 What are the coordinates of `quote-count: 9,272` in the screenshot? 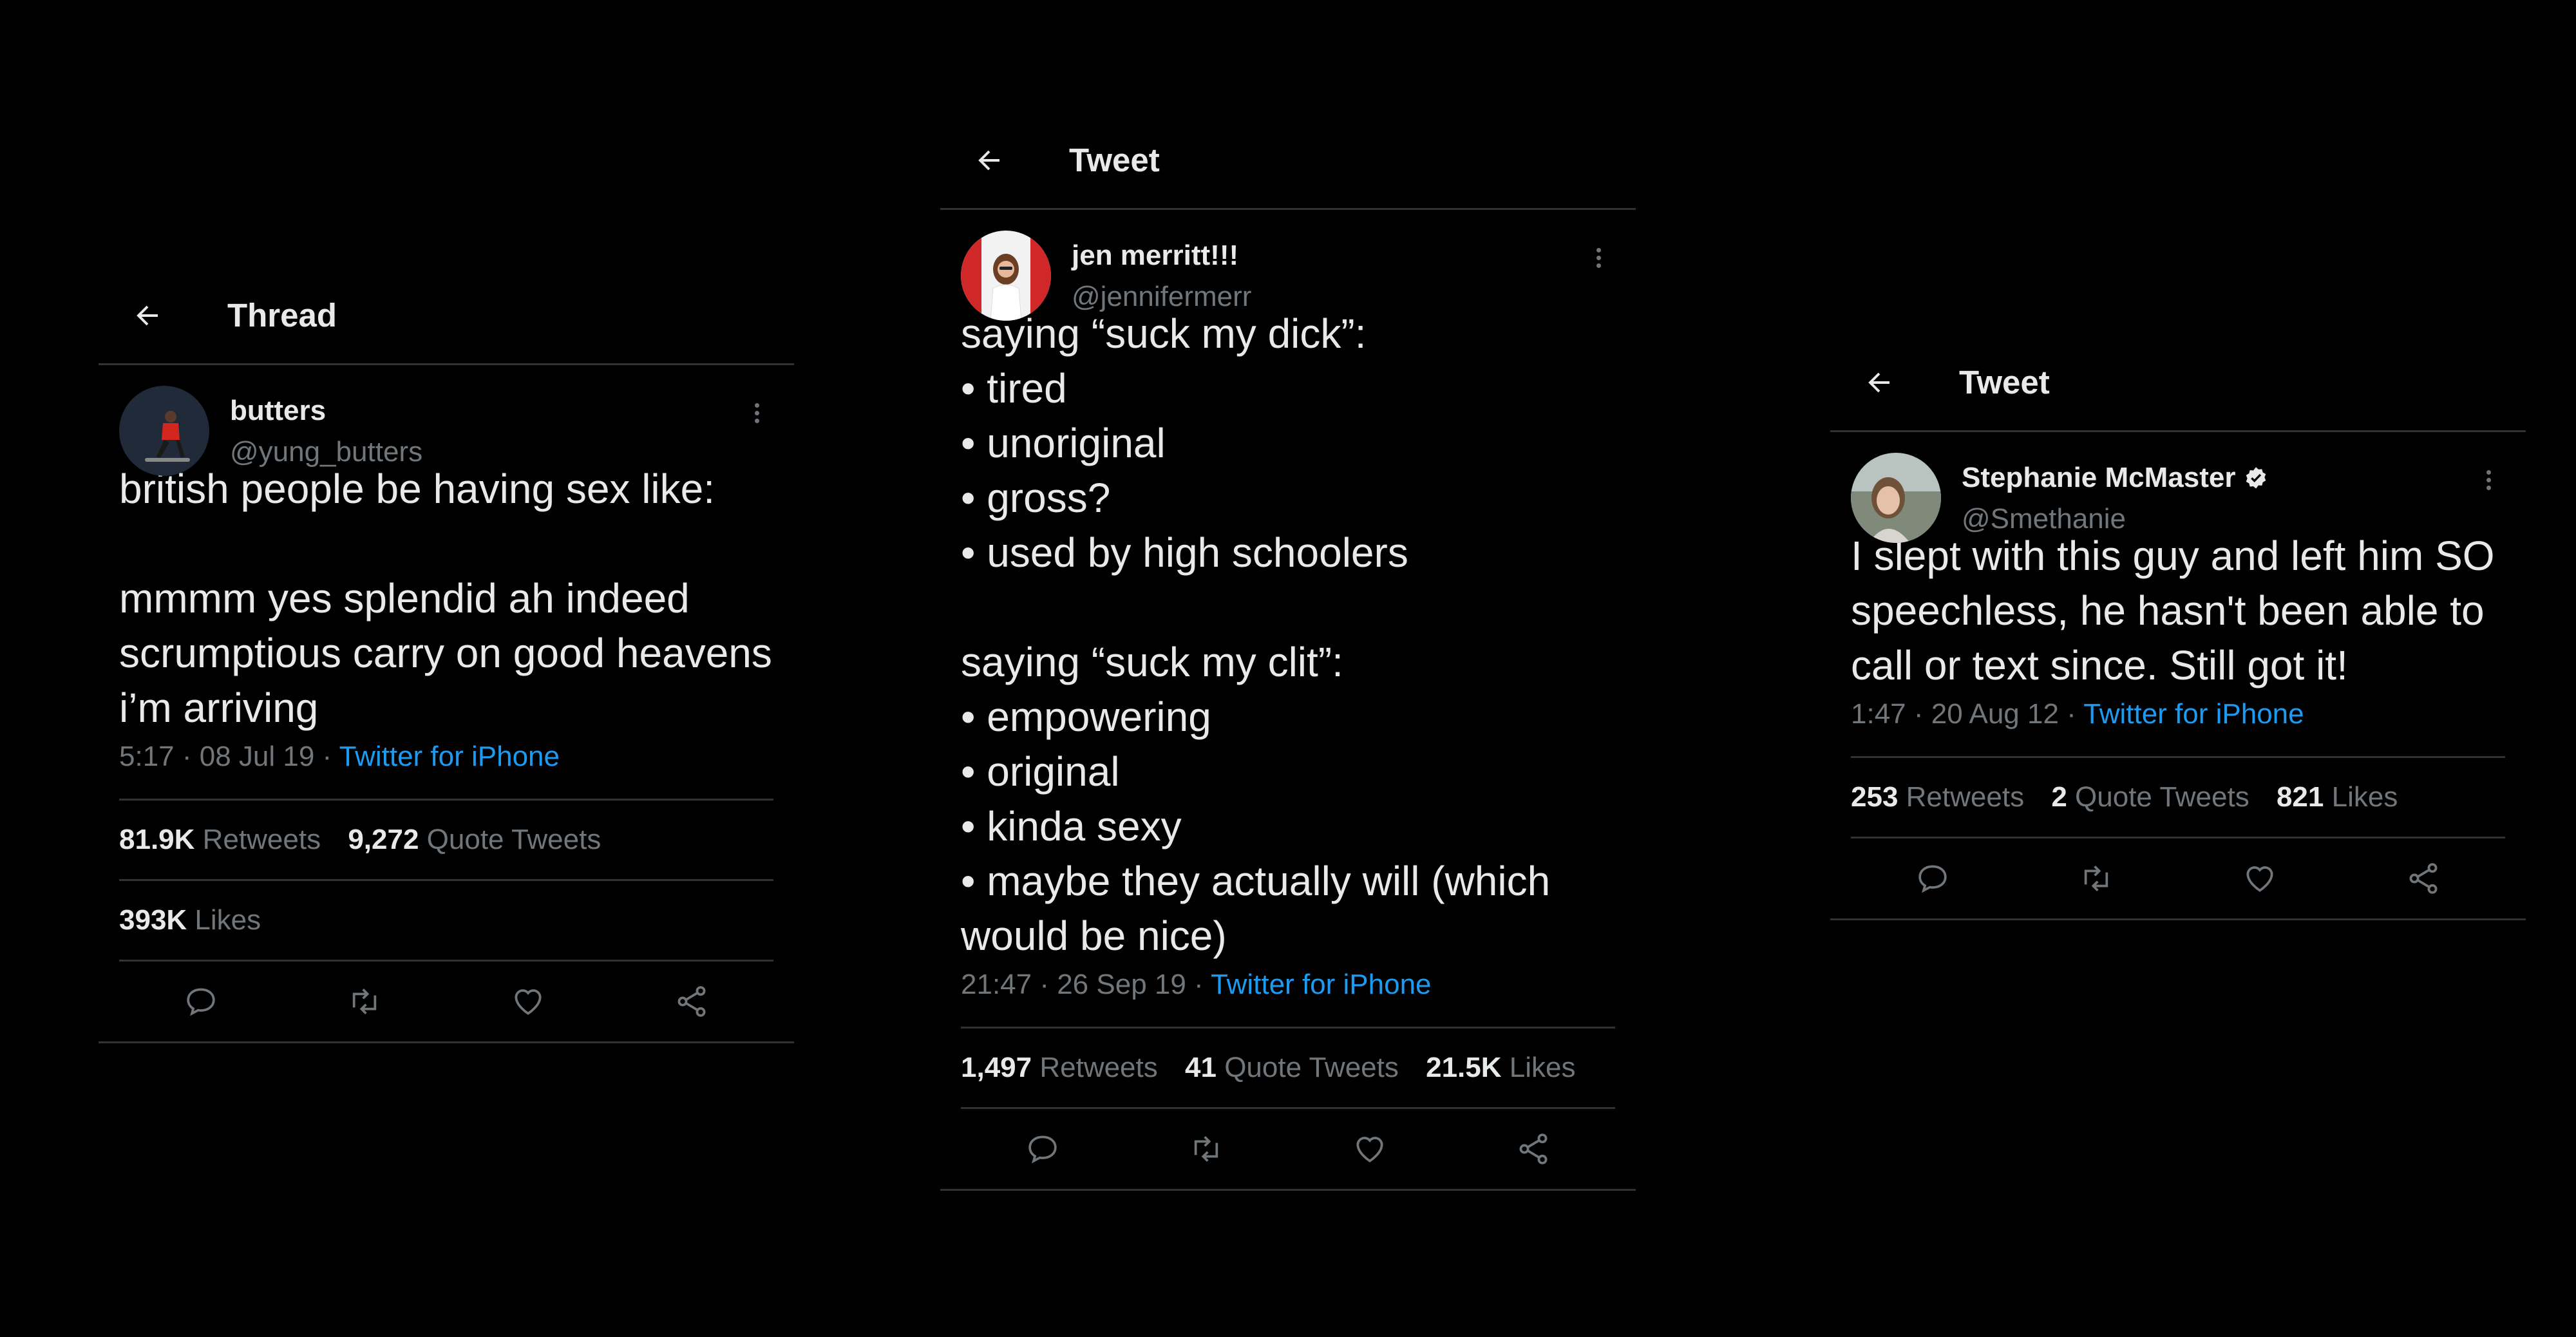 It's located at (383, 839).